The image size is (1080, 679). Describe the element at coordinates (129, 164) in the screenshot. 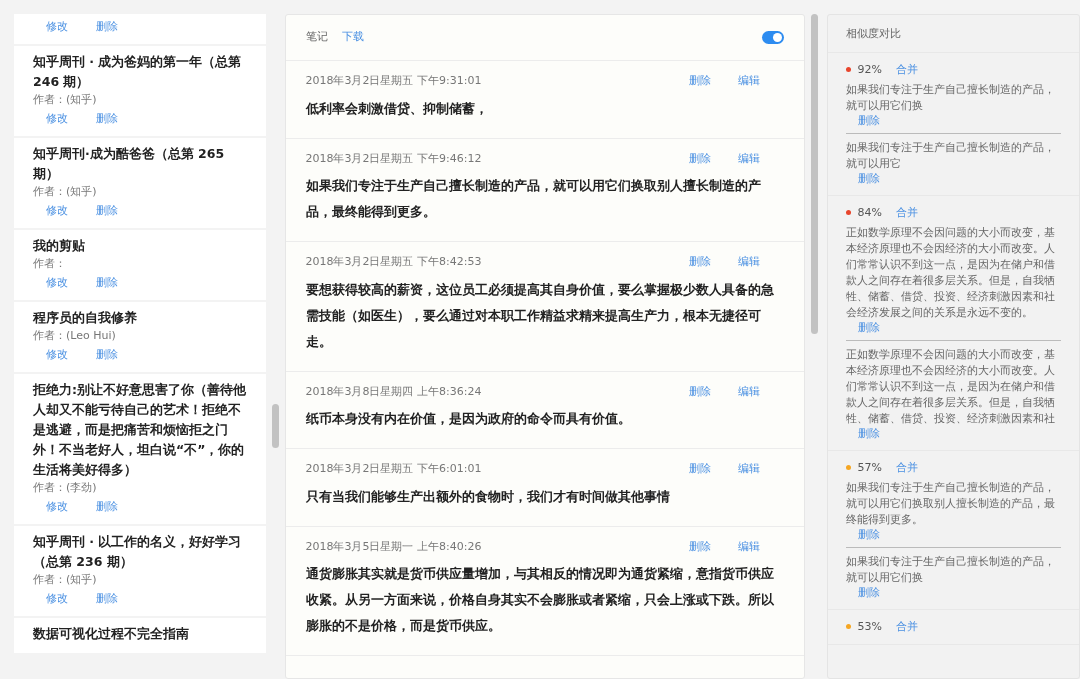

I see `article-title: 知乎周刊·成为酷爸爸（总第 265 期）` at that location.